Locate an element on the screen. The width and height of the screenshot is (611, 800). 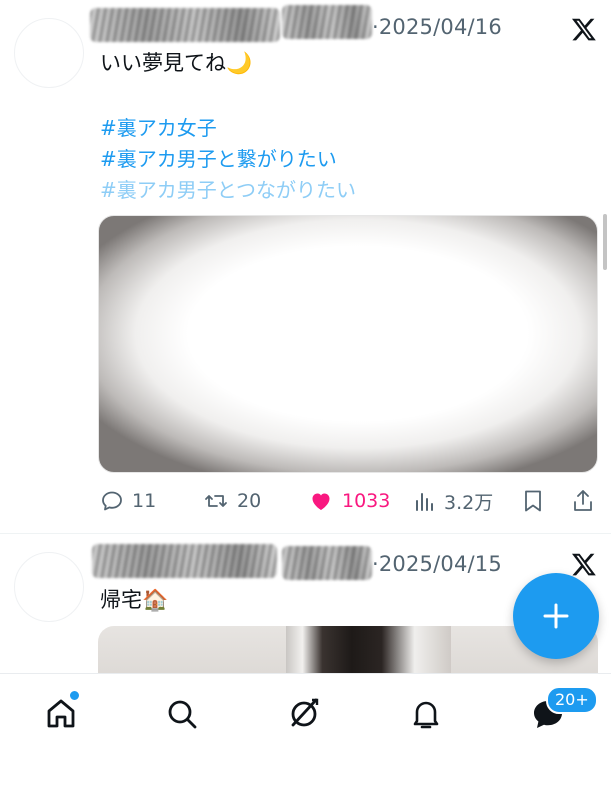
view-count: 3.2万 is located at coordinates (469, 502).